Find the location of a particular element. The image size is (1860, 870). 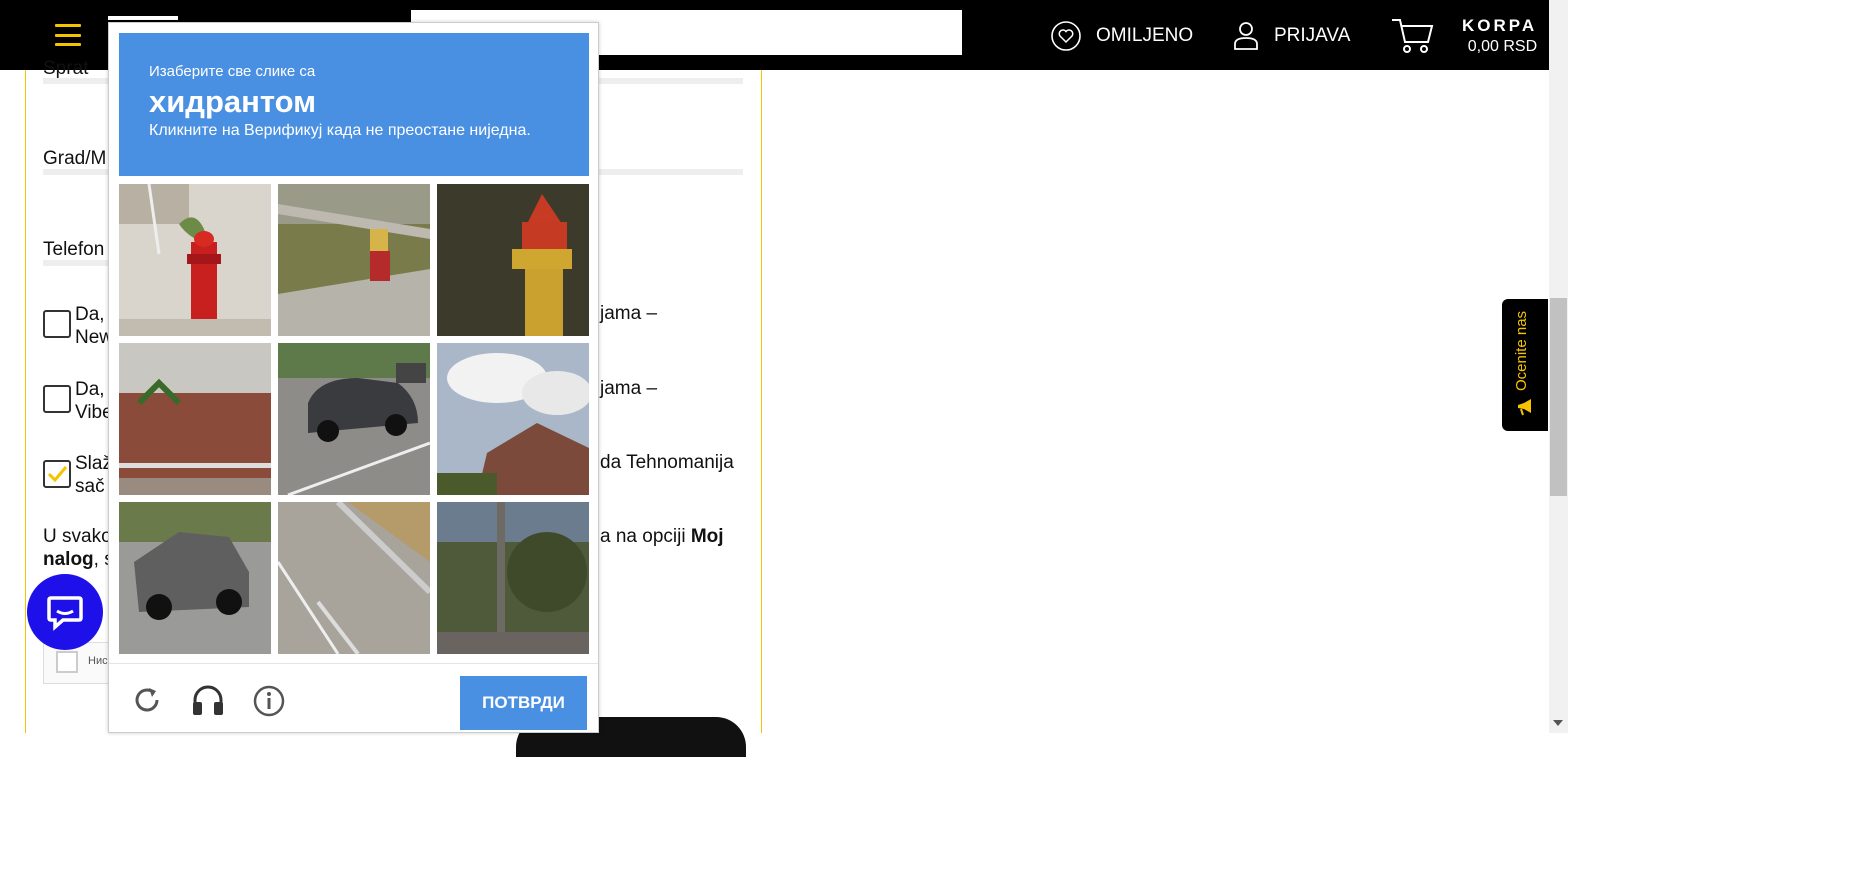

megaphone-icon is located at coordinates (1524, 407).